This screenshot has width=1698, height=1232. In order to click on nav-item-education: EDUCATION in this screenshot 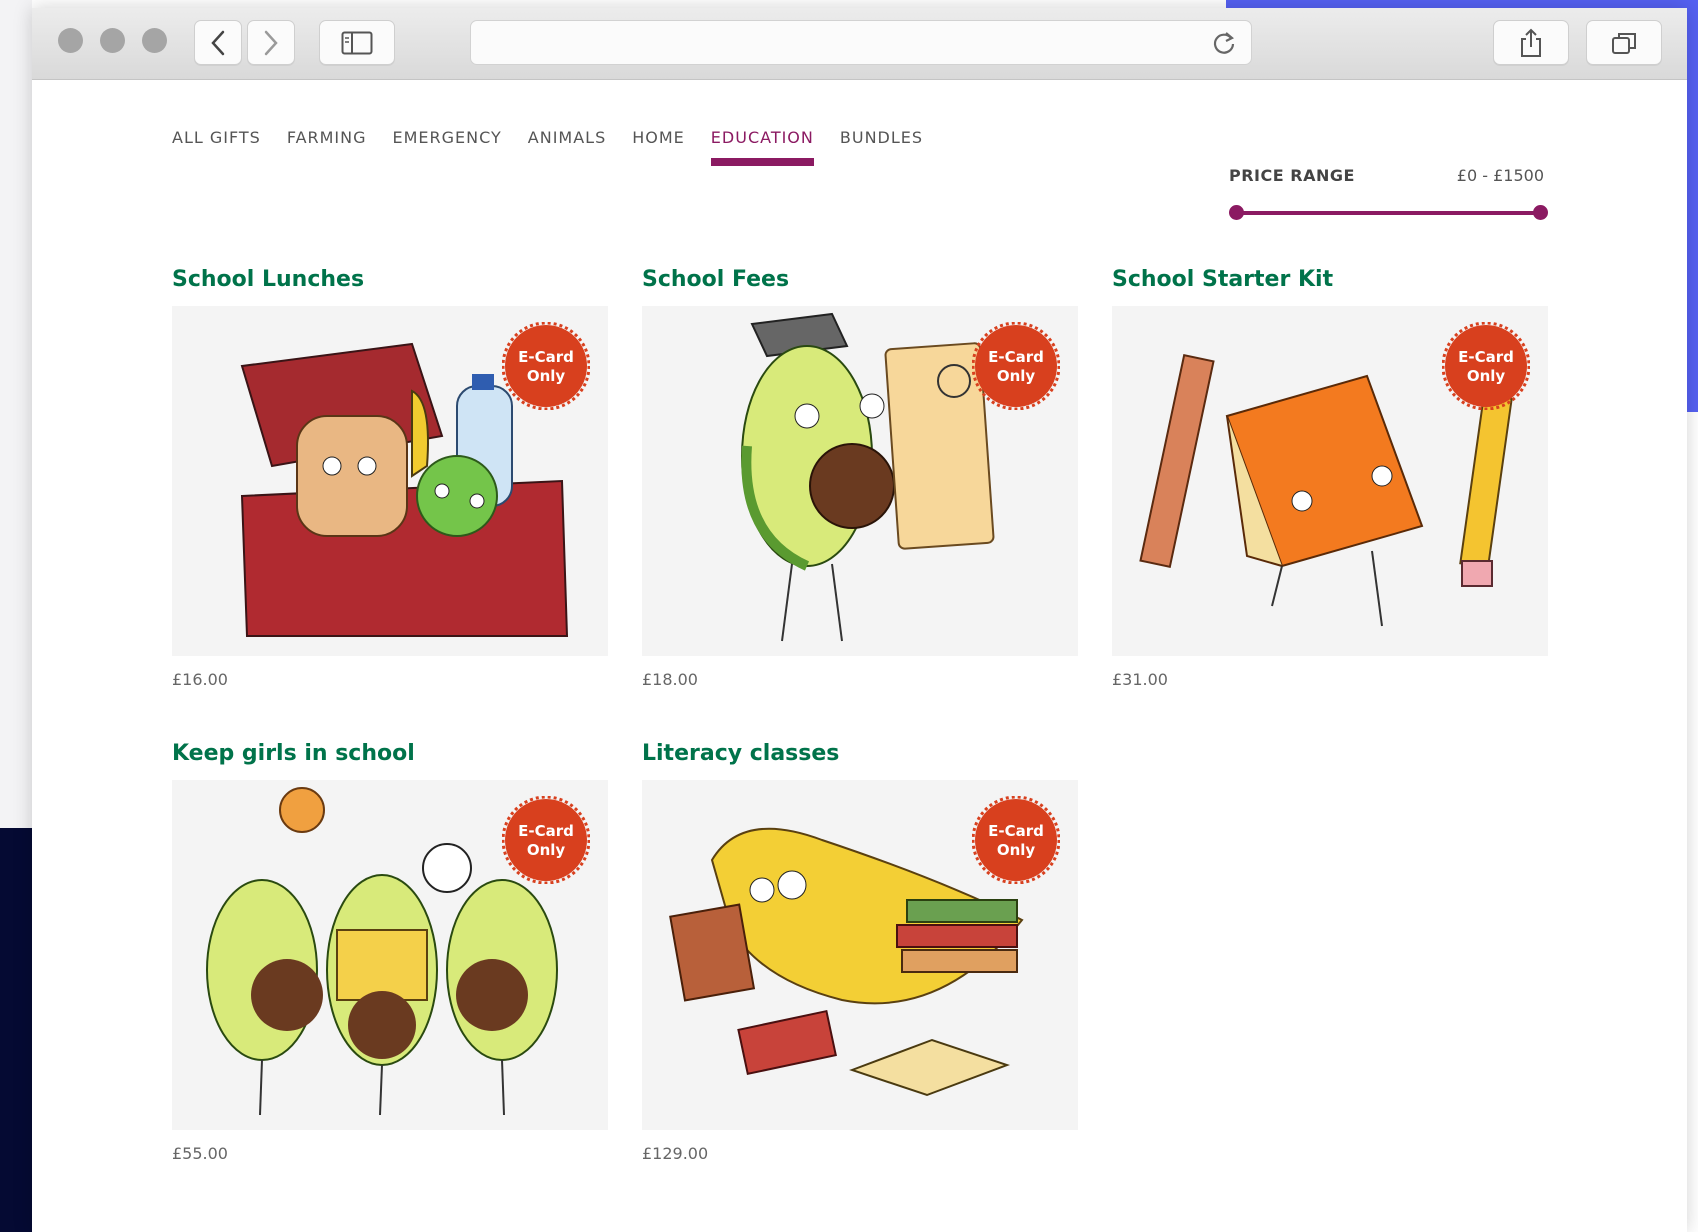, I will do `click(762, 147)`.